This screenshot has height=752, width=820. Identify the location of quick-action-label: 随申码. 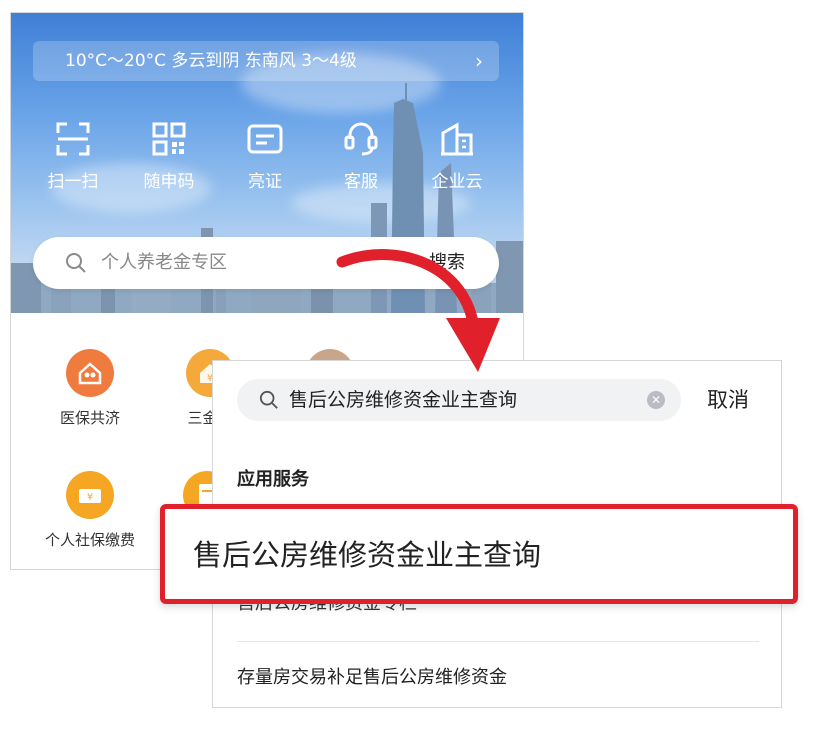
(169, 182).